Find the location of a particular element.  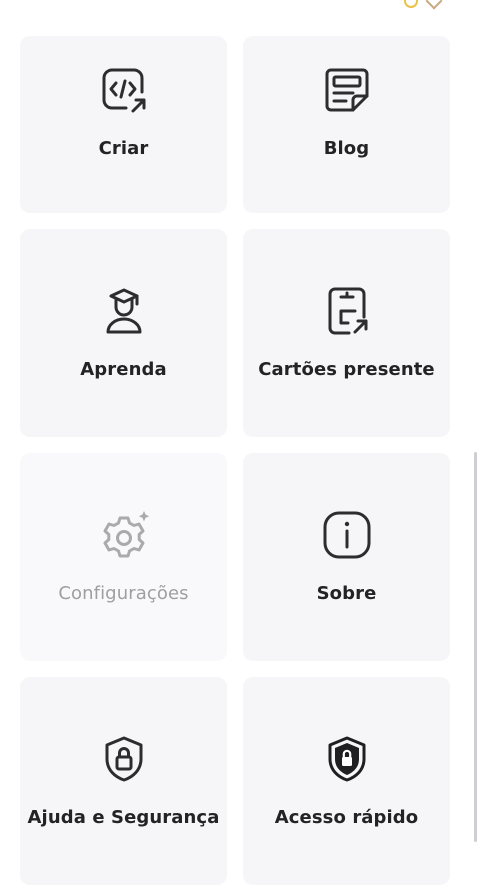

tile-label: Ajuda e Segurança is located at coordinates (123, 817).